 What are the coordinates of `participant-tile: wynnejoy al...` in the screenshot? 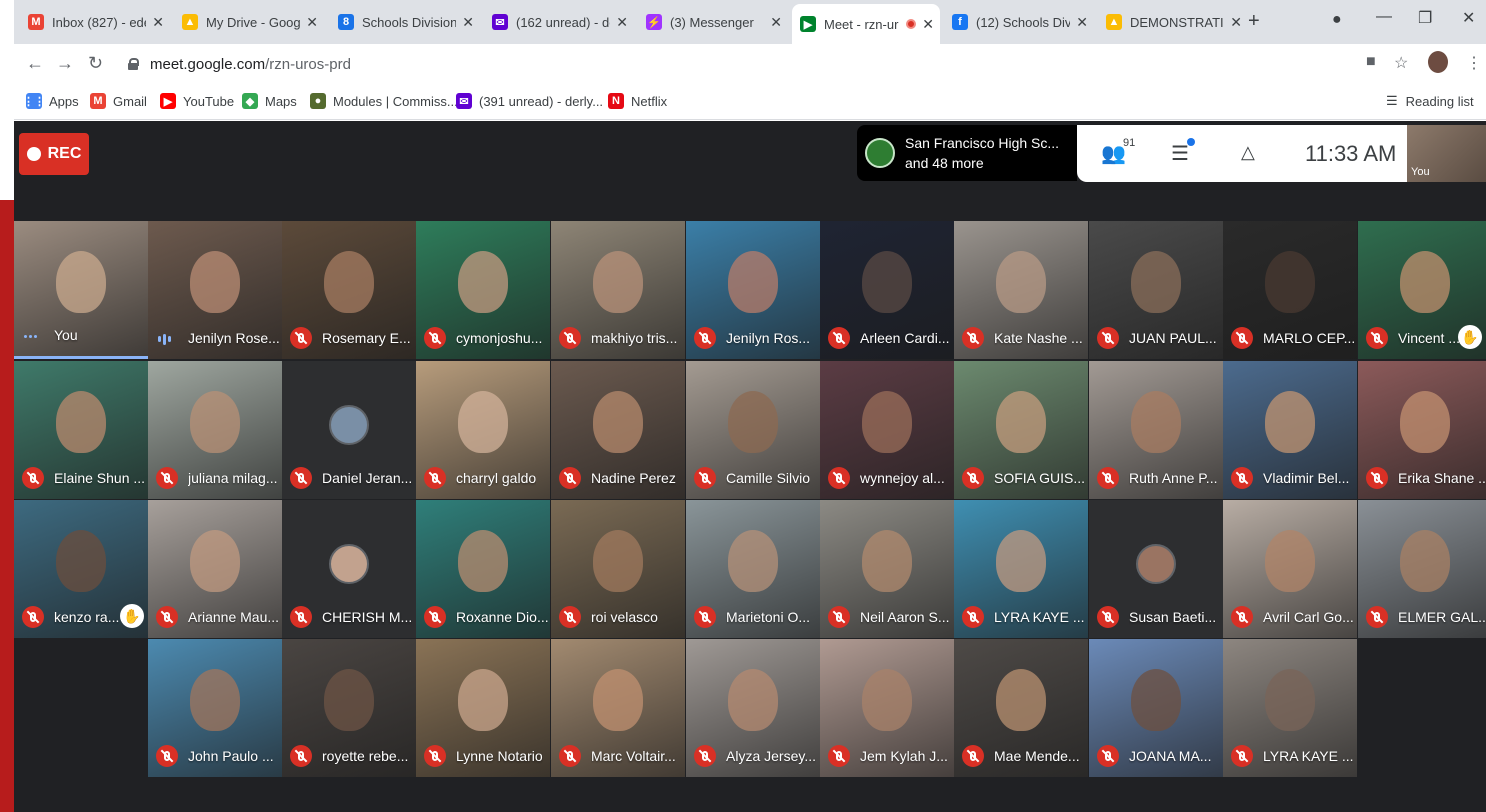 It's located at (887, 430).